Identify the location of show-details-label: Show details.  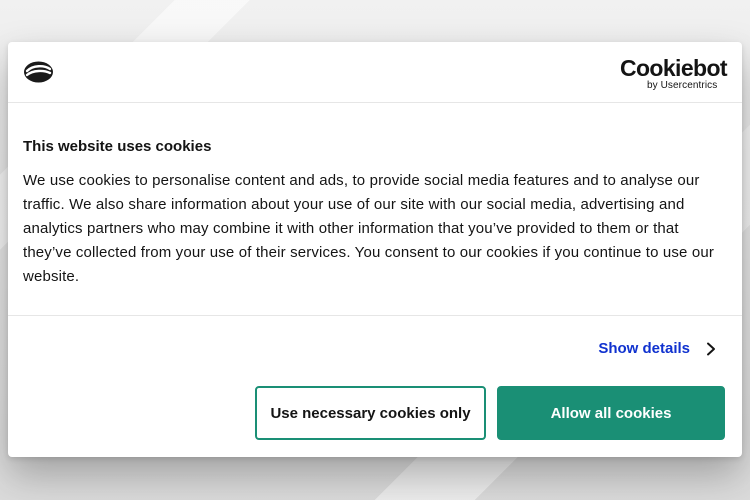
(644, 348).